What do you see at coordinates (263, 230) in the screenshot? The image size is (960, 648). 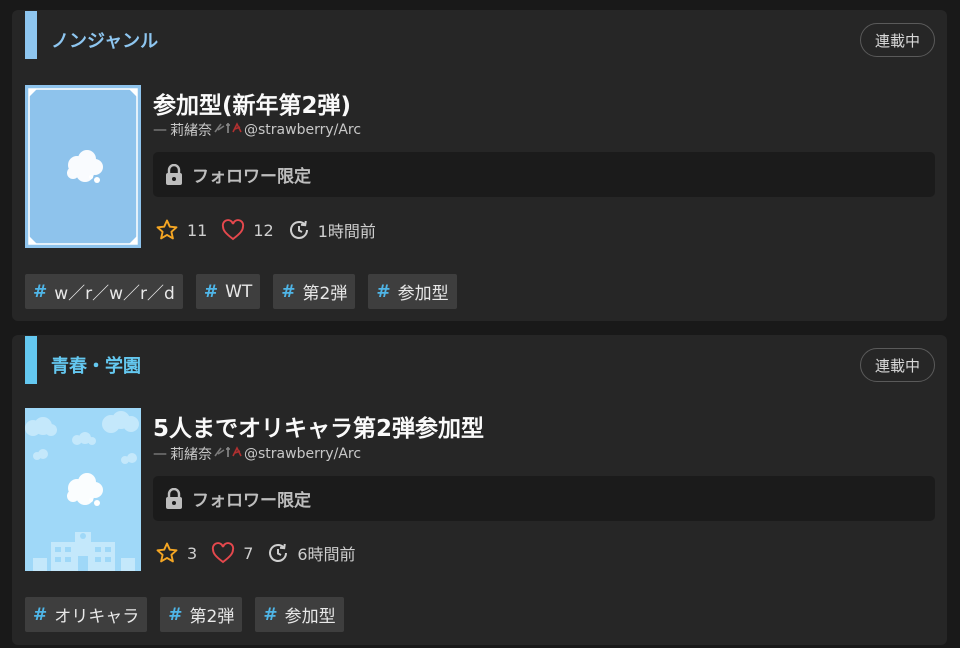 I see `like-count: 12` at bounding box center [263, 230].